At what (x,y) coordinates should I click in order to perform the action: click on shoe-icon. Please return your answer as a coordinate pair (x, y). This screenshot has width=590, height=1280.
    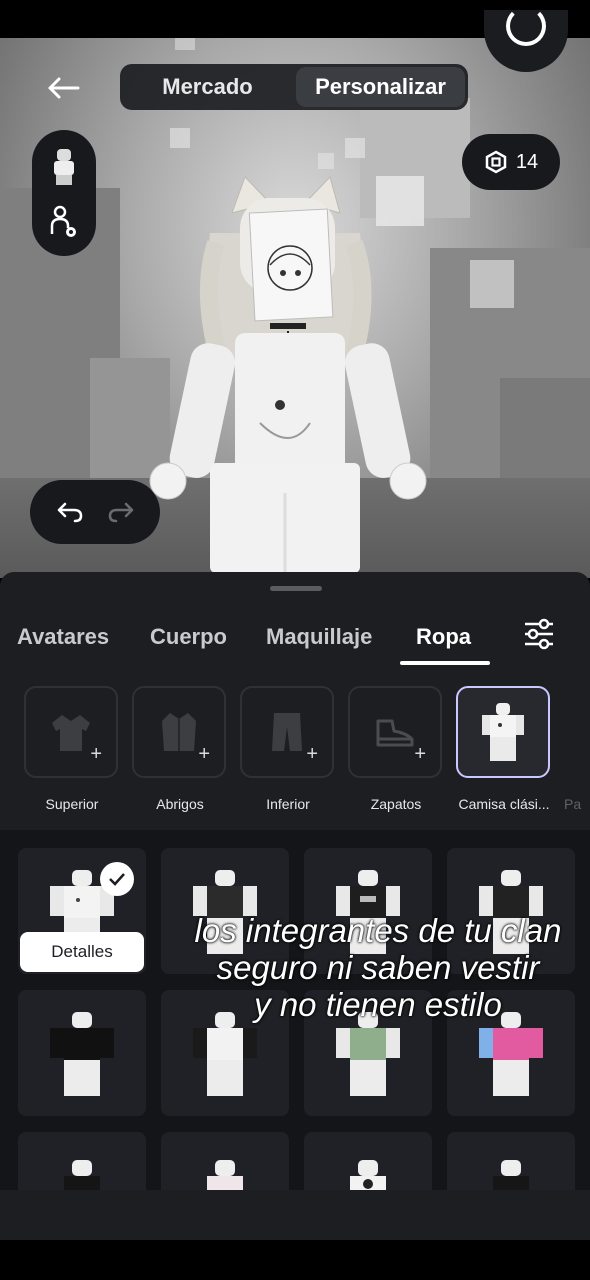
    Looking at the image, I should click on (395, 733).